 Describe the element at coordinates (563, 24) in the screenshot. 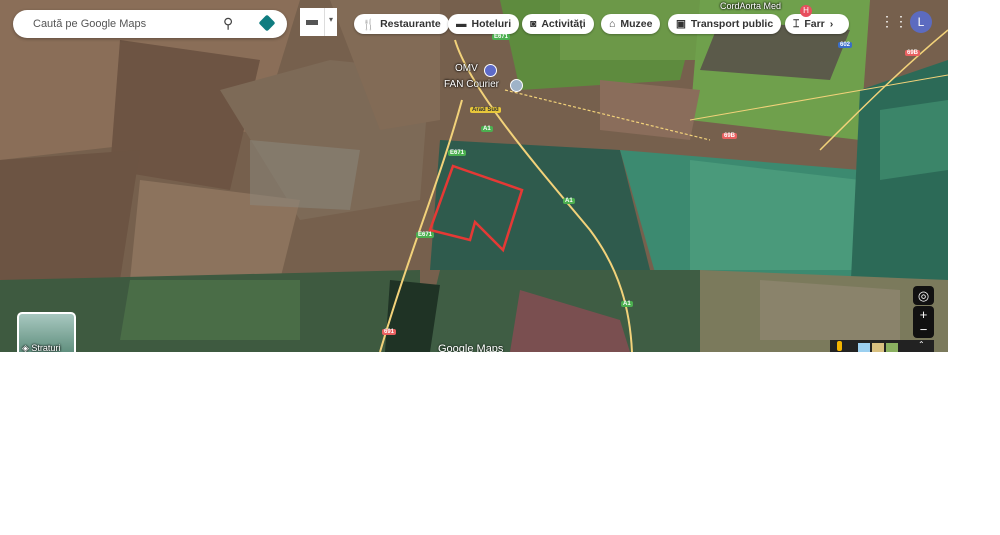

I see `chip-label: Activități` at that location.